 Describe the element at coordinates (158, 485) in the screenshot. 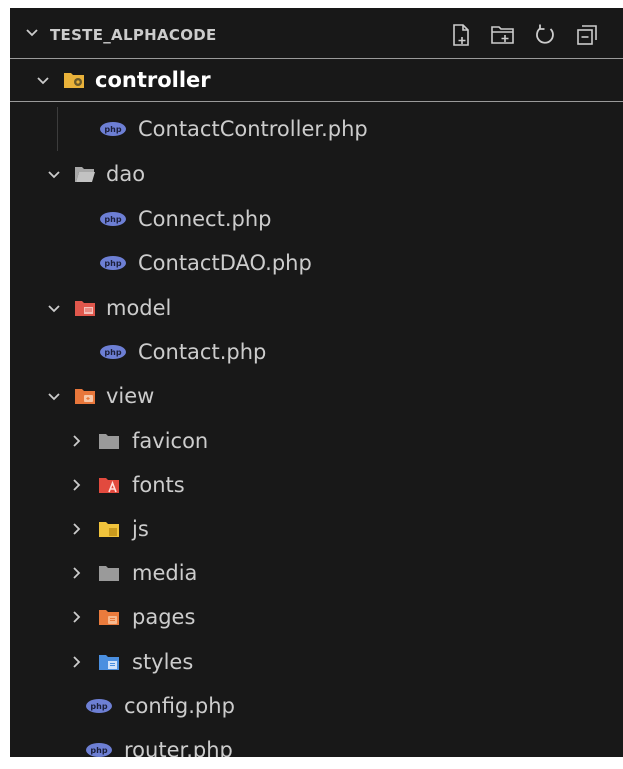

I see `tree-label: fonts` at that location.